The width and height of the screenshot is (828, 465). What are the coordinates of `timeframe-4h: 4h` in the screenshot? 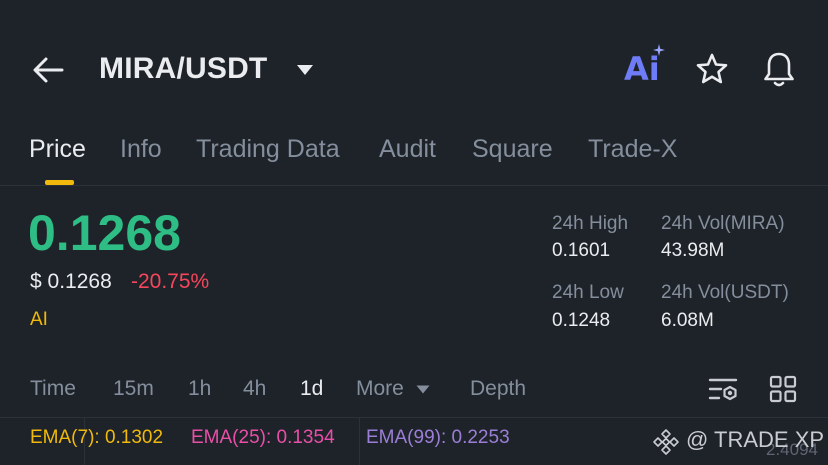 It's located at (254, 389).